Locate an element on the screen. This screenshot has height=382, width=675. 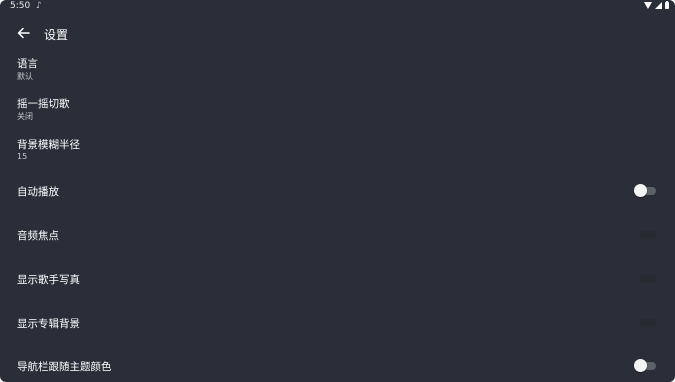
signal-icon is located at coordinates (658, 5).